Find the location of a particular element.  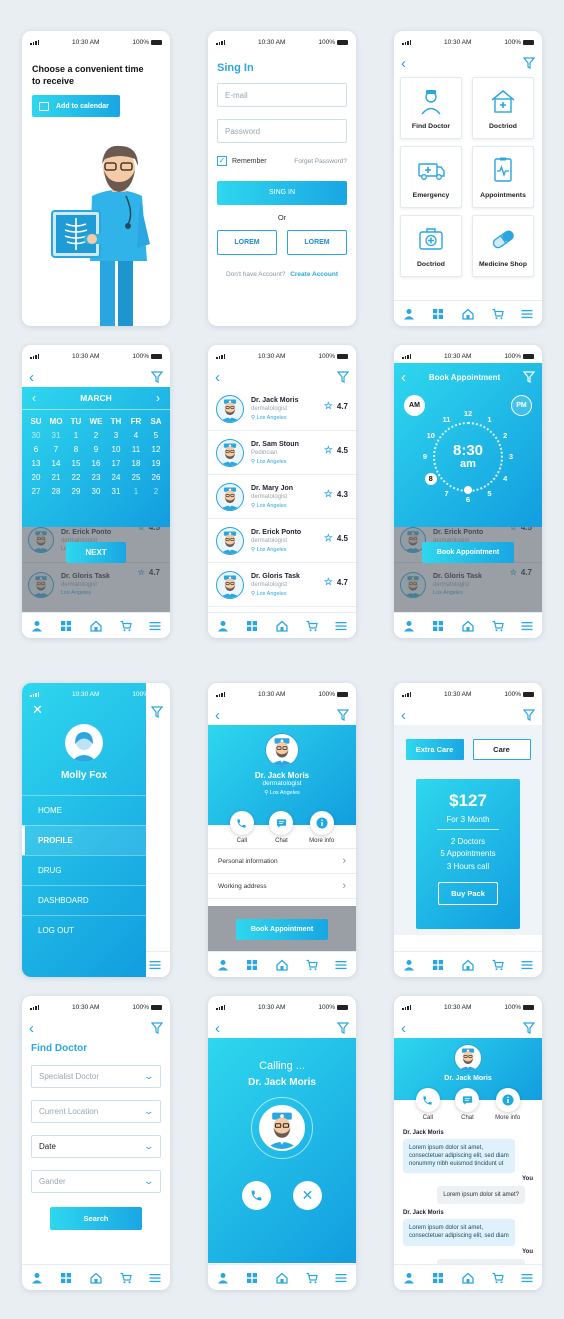

calendar-day: 11 is located at coordinates (136, 449).